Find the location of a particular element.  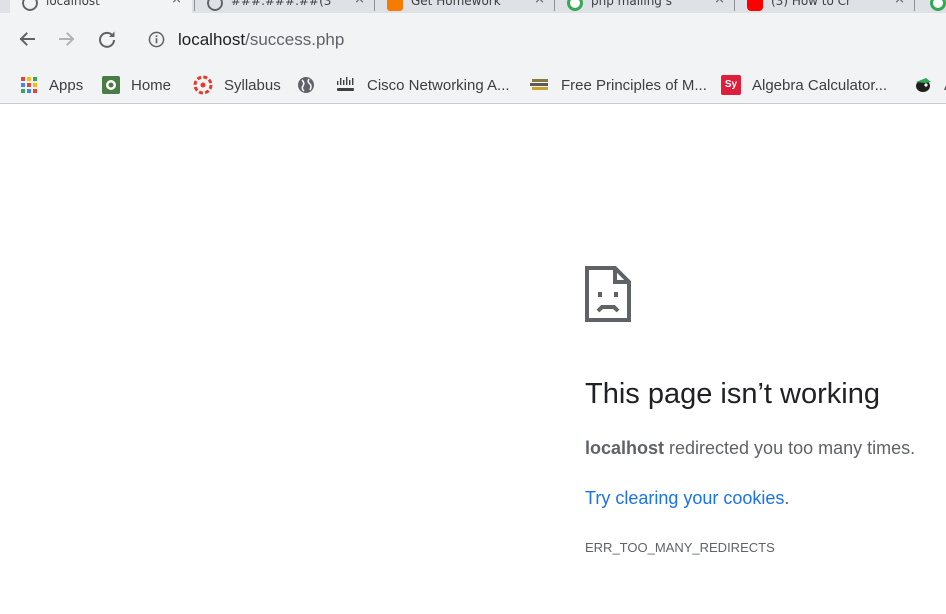

error-suggestion: Try clearing your cookies. is located at coordinates (687, 498).